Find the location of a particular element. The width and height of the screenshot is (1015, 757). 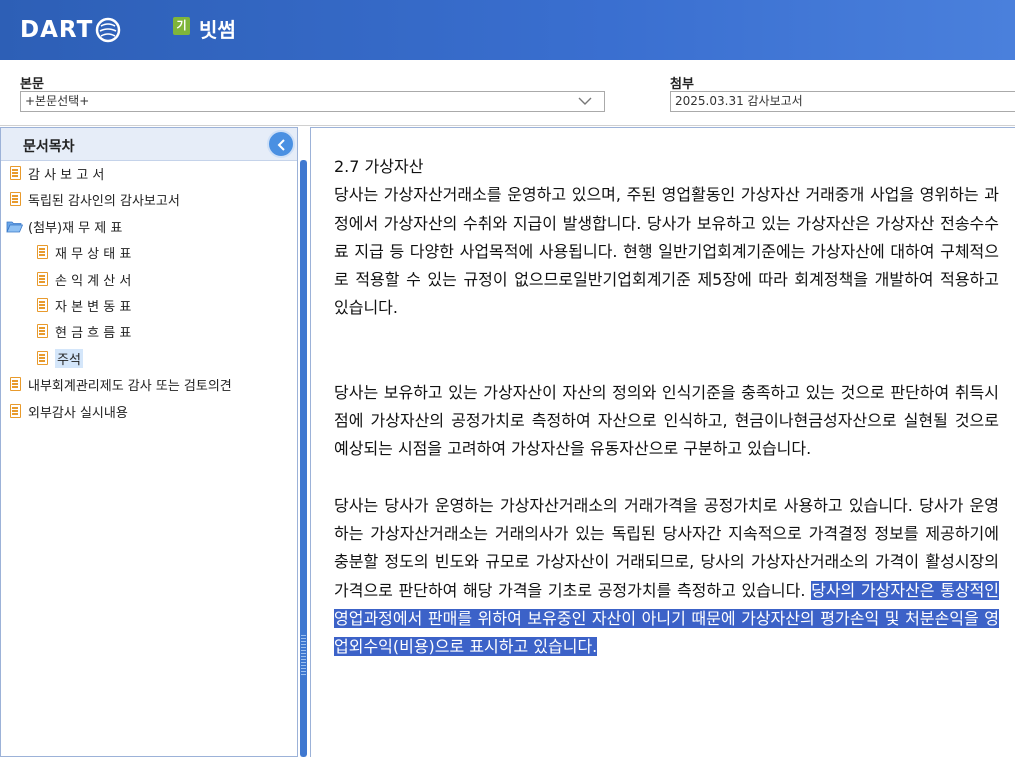

attach-doc-label: 첨부 is located at coordinates (682, 84).